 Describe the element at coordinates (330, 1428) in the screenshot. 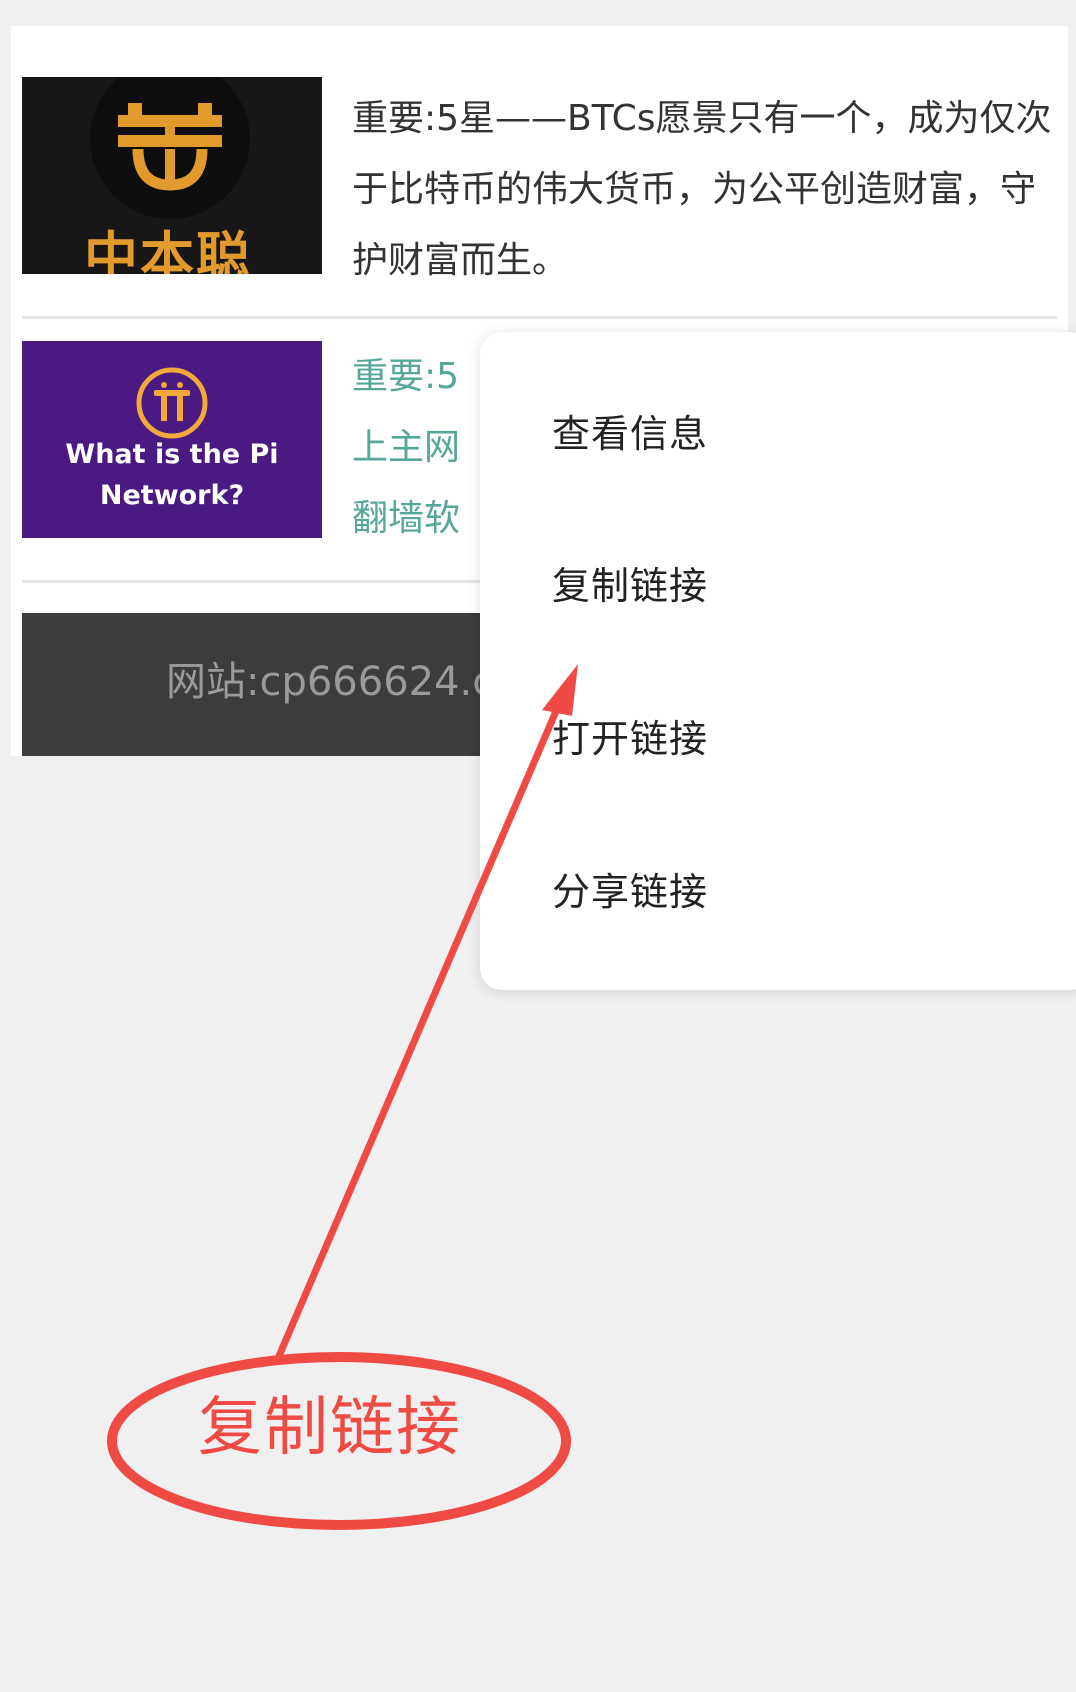

I see `annotation-label: 复制链接` at that location.